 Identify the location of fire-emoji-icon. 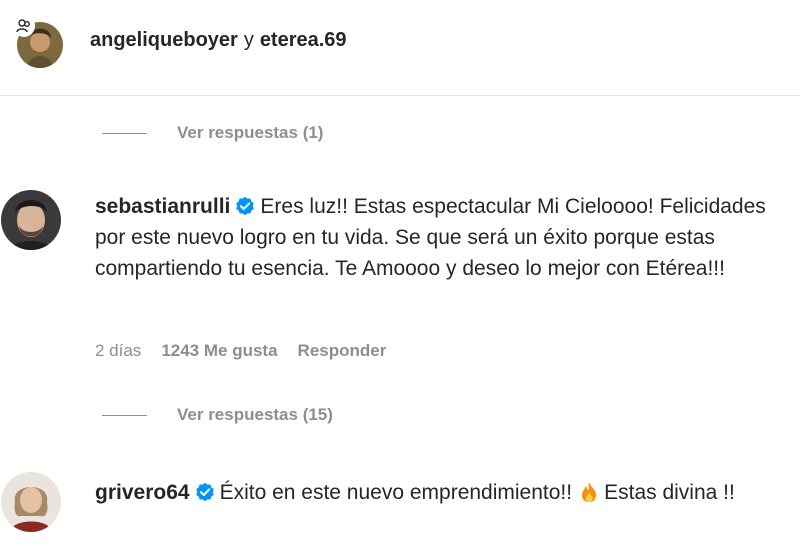
(589, 492).